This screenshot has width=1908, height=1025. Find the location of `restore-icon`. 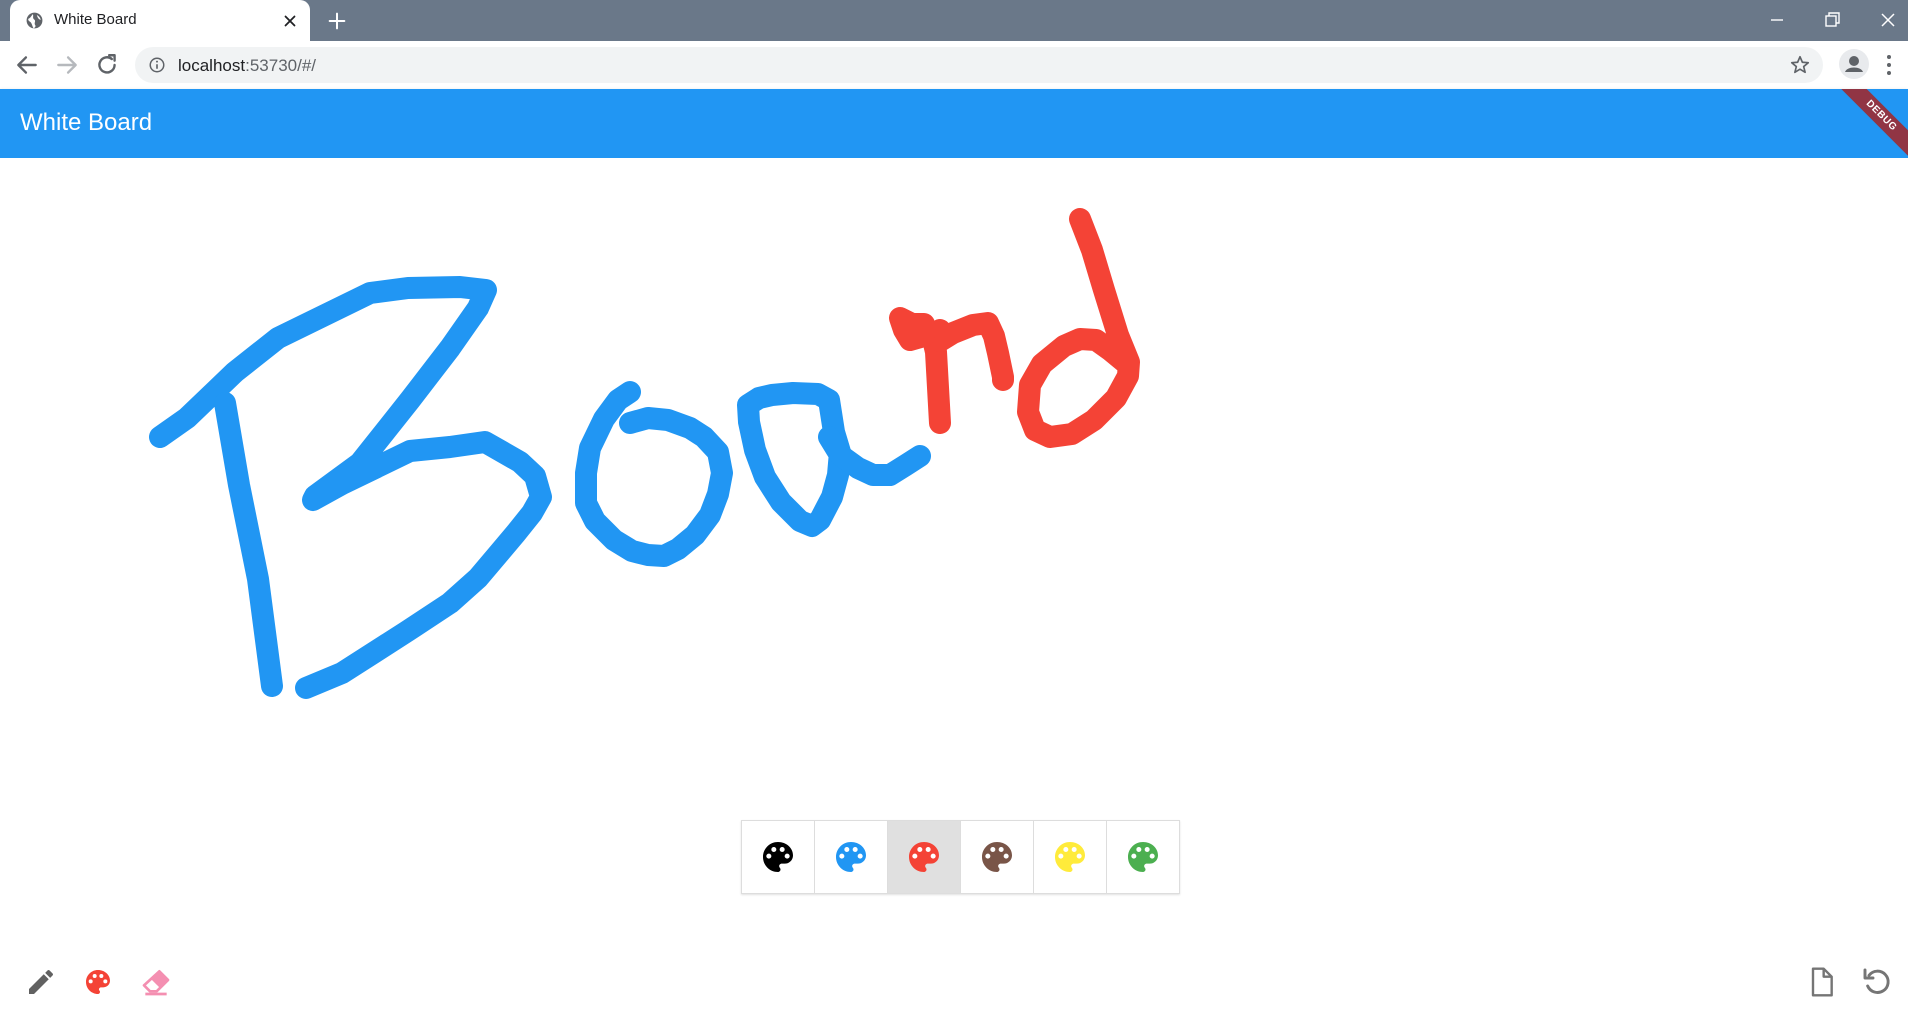

restore-icon is located at coordinates (1832, 20).